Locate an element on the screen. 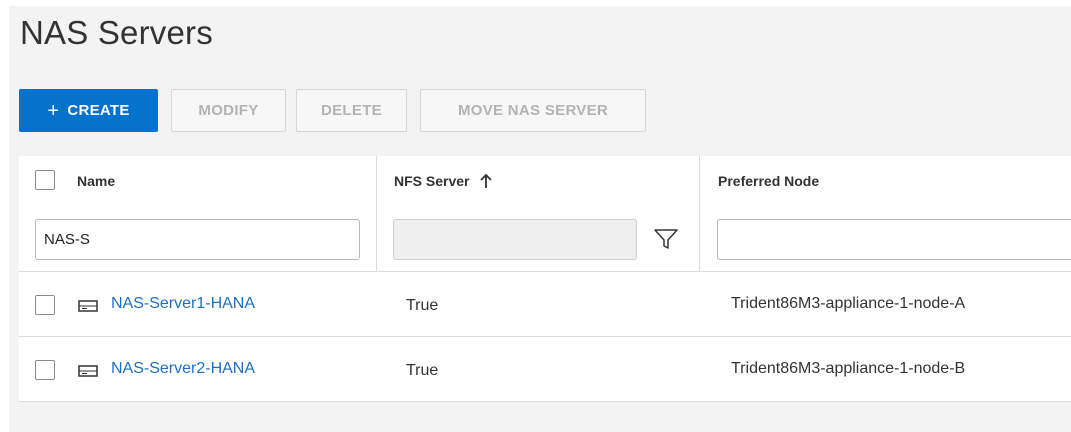 The height and width of the screenshot is (432, 1071). create-button: + CREATE is located at coordinates (88, 110).